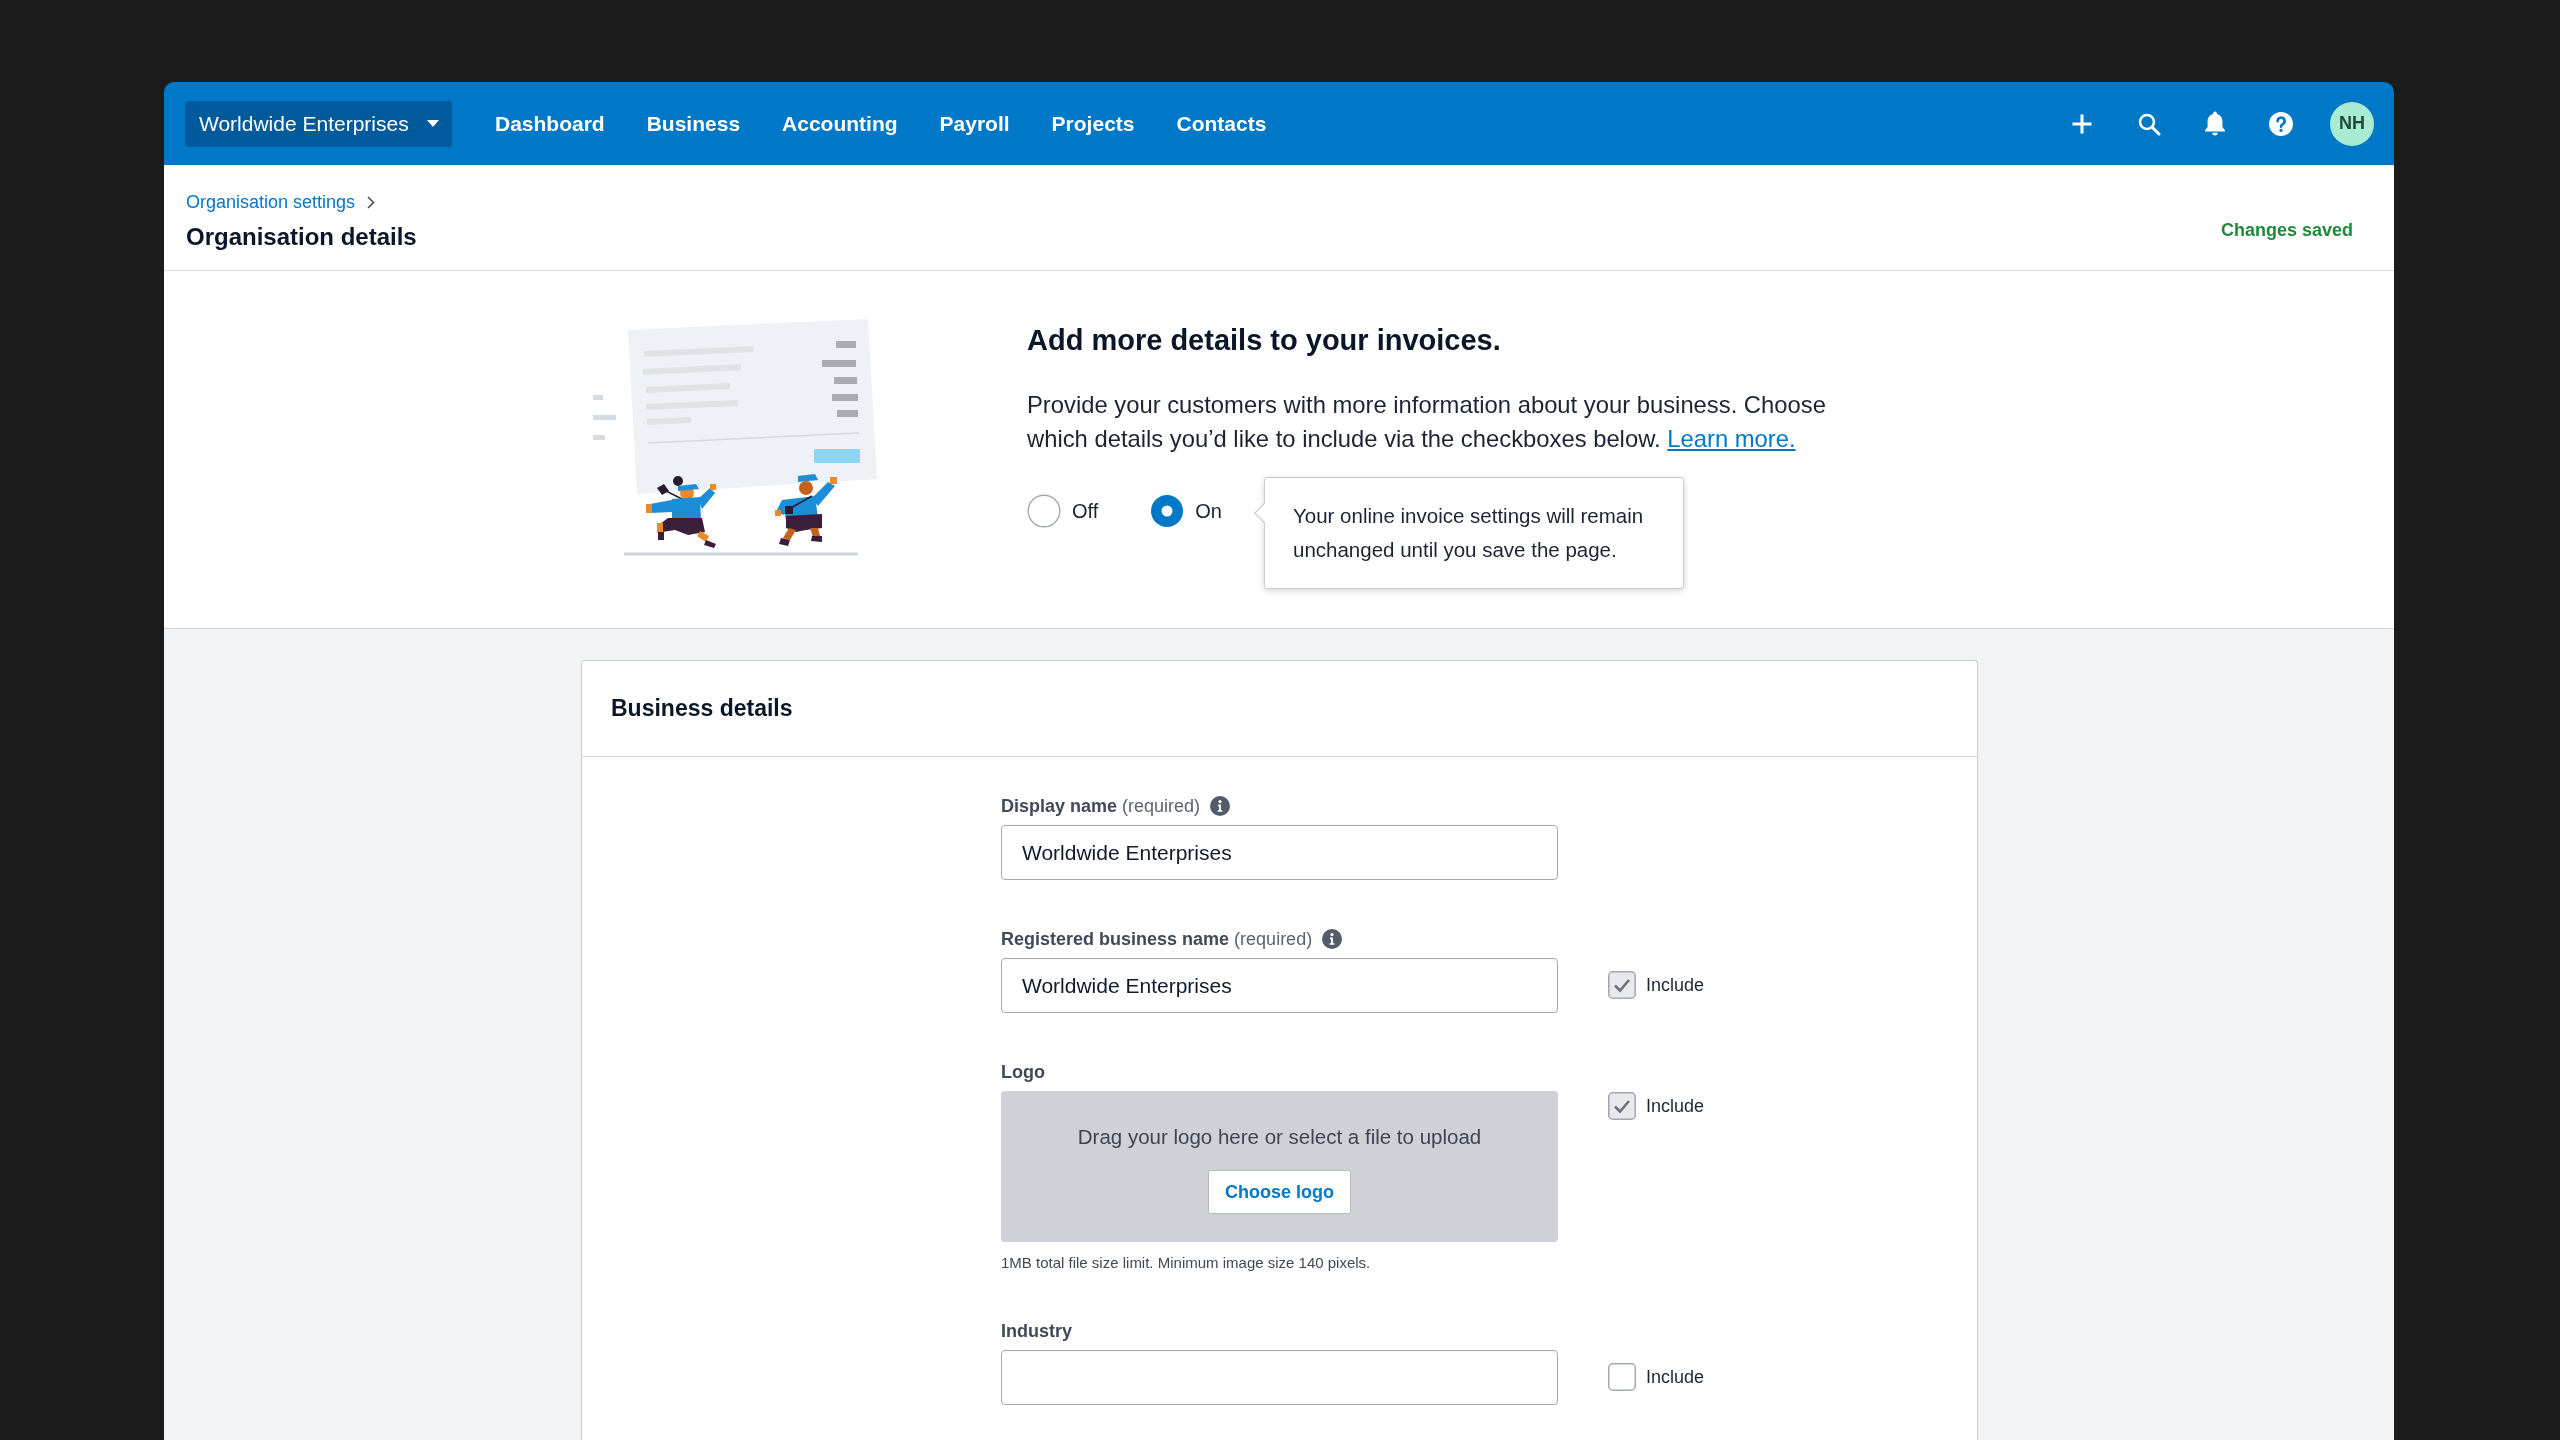  Describe the element at coordinates (318, 123) in the screenshot. I see `org-switcher-button: Worldwide Enterprises` at that location.